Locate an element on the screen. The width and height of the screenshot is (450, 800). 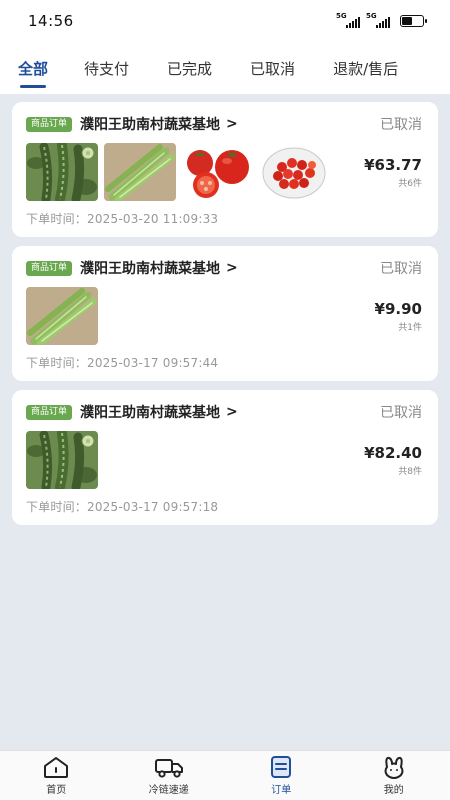
profile-icon is located at coordinates (394, 767).